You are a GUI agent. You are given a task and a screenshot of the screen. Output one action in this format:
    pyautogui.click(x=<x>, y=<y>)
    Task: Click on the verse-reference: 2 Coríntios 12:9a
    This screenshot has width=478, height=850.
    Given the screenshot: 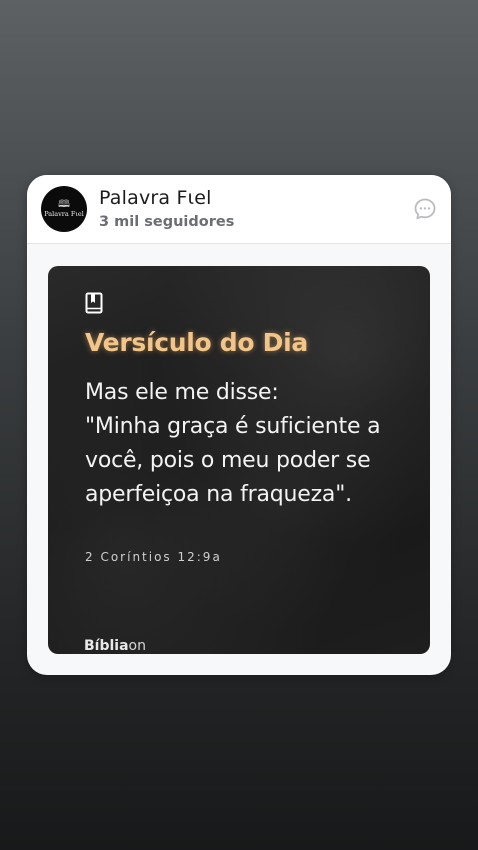 What is the action you would take?
    pyautogui.click(x=153, y=557)
    